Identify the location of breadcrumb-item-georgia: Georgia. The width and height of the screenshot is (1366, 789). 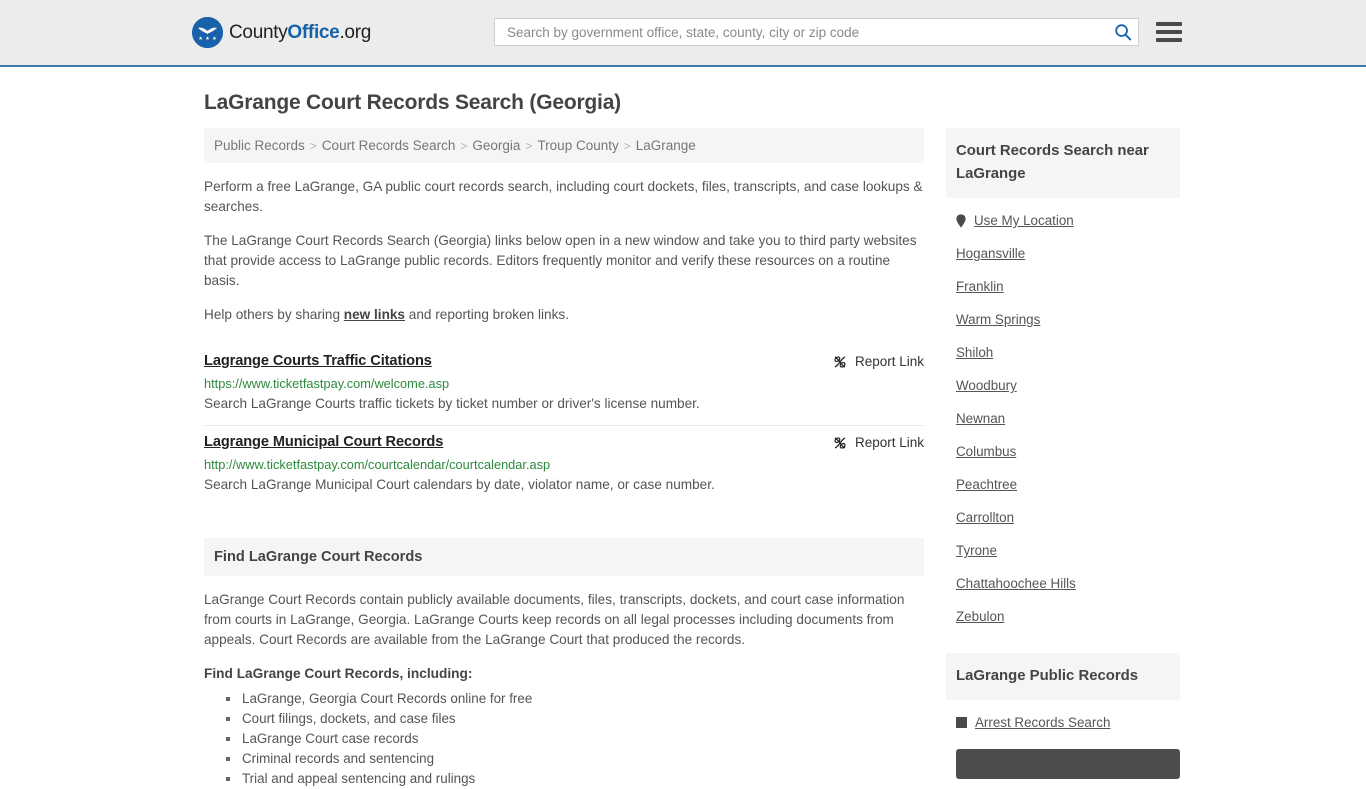
(496, 145).